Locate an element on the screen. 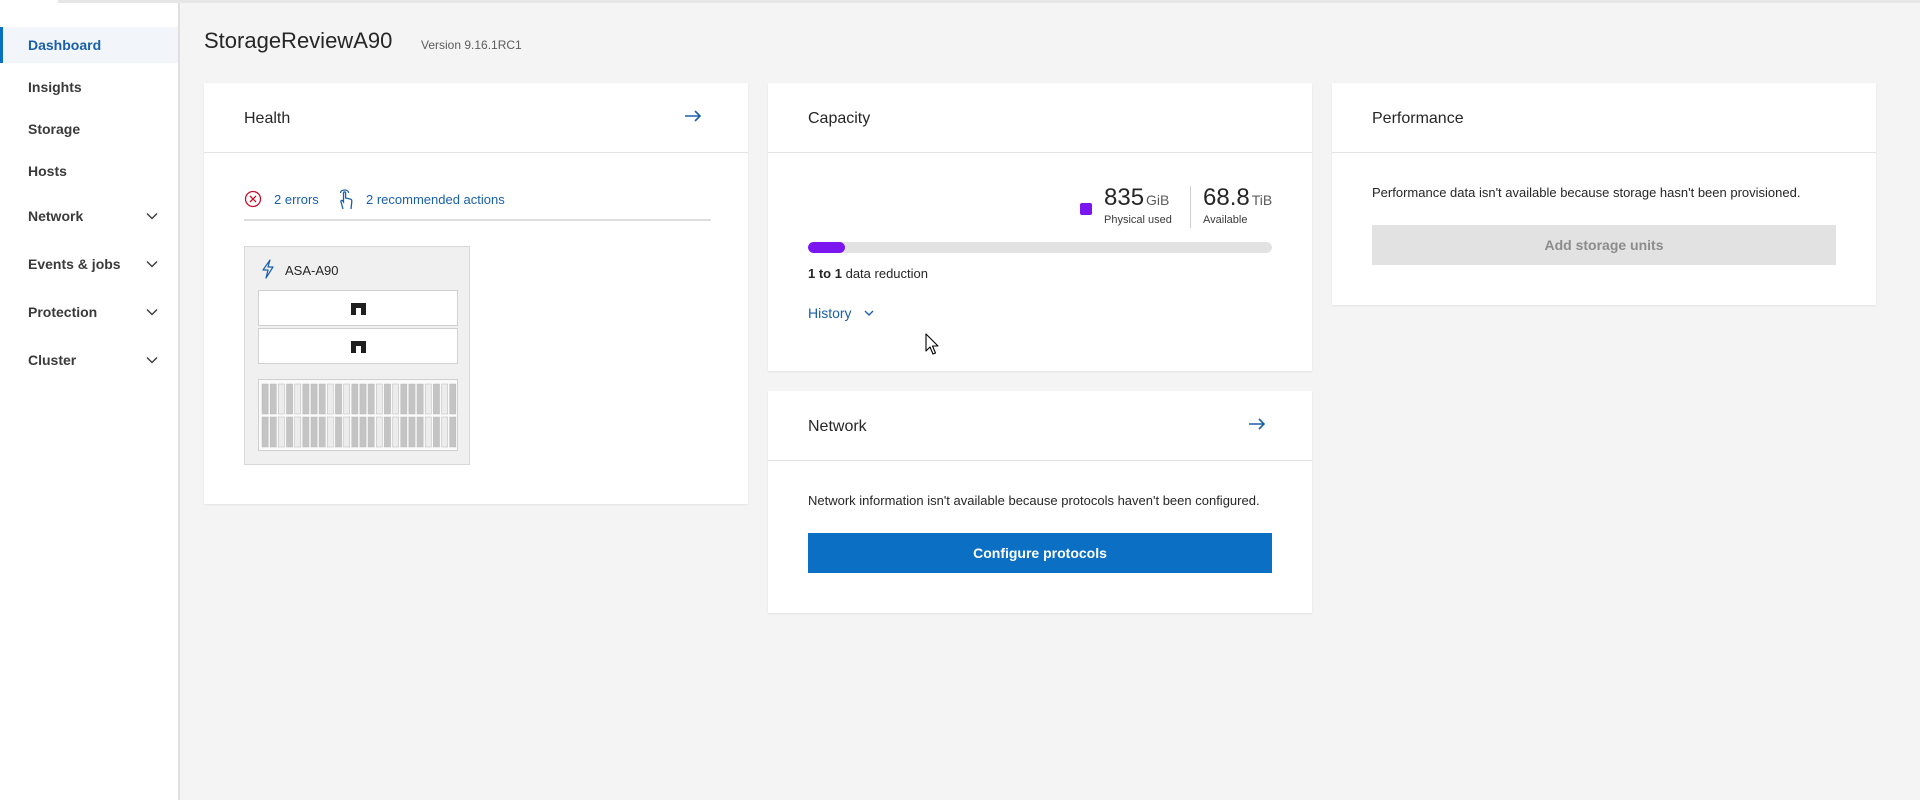 The width and height of the screenshot is (1920, 800). health-divider is located at coordinates (477, 220).